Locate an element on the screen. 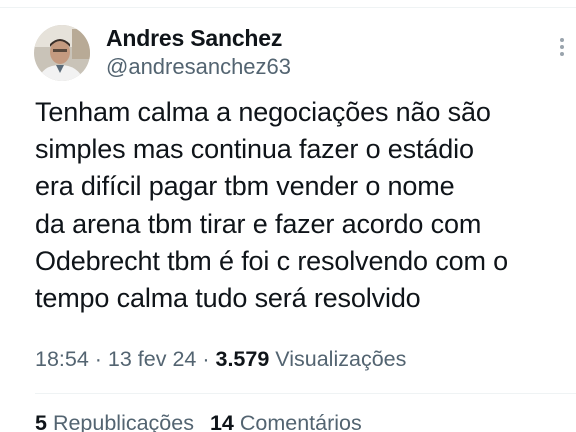 The width and height of the screenshot is (576, 432). views-count: 3.579 is located at coordinates (243, 359).